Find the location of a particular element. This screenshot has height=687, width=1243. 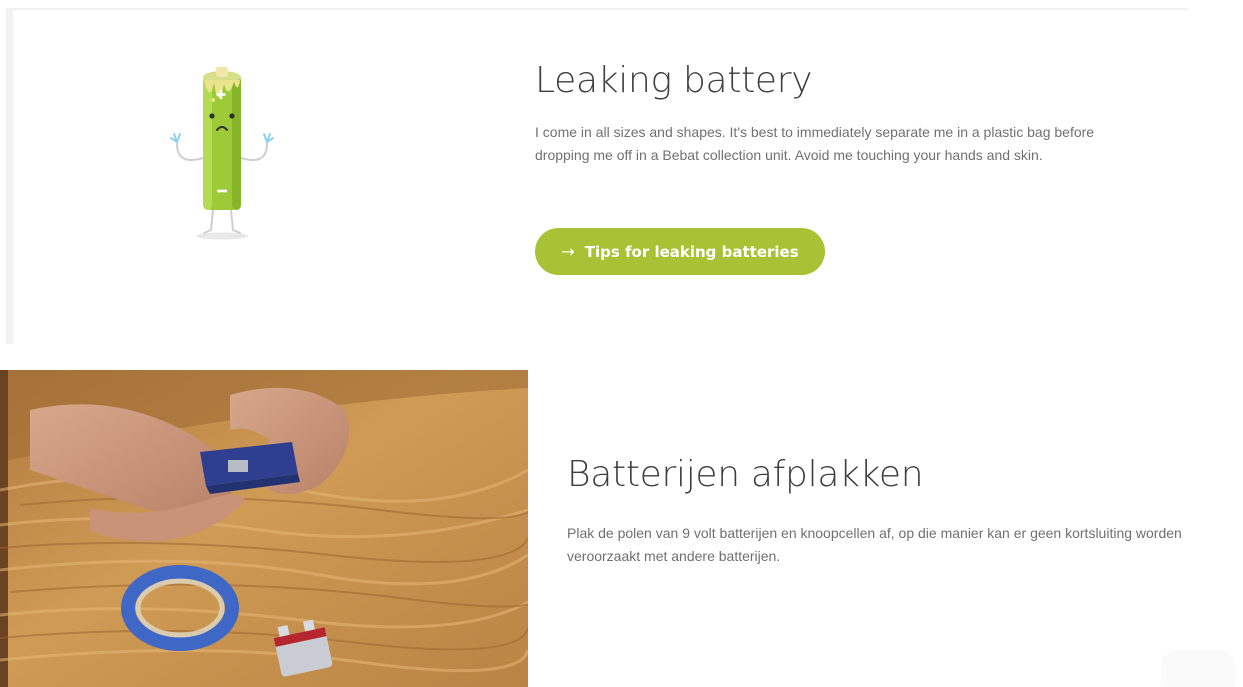

tips-button-label: Tips for leaking batteries is located at coordinates (691, 251).